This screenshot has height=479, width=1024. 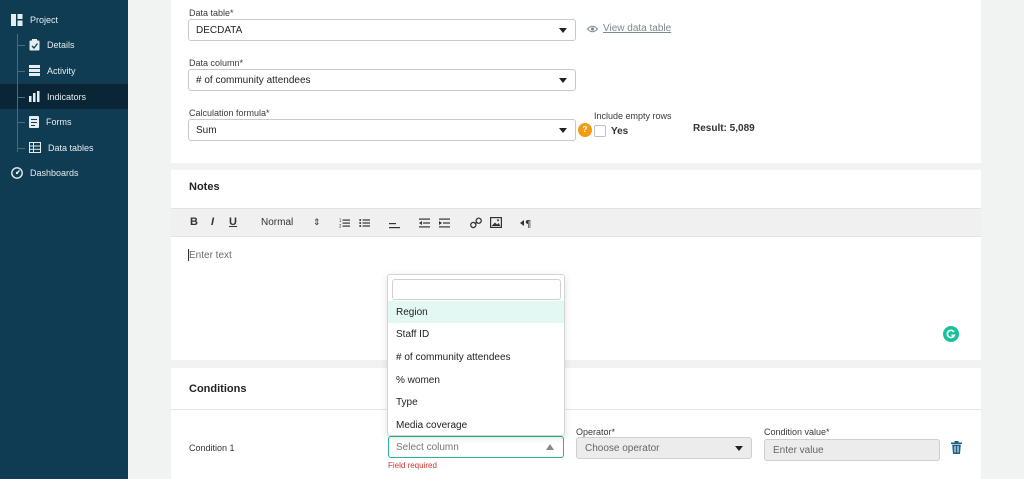 I want to click on condition-value-placeholder: Enter value, so click(x=798, y=450).